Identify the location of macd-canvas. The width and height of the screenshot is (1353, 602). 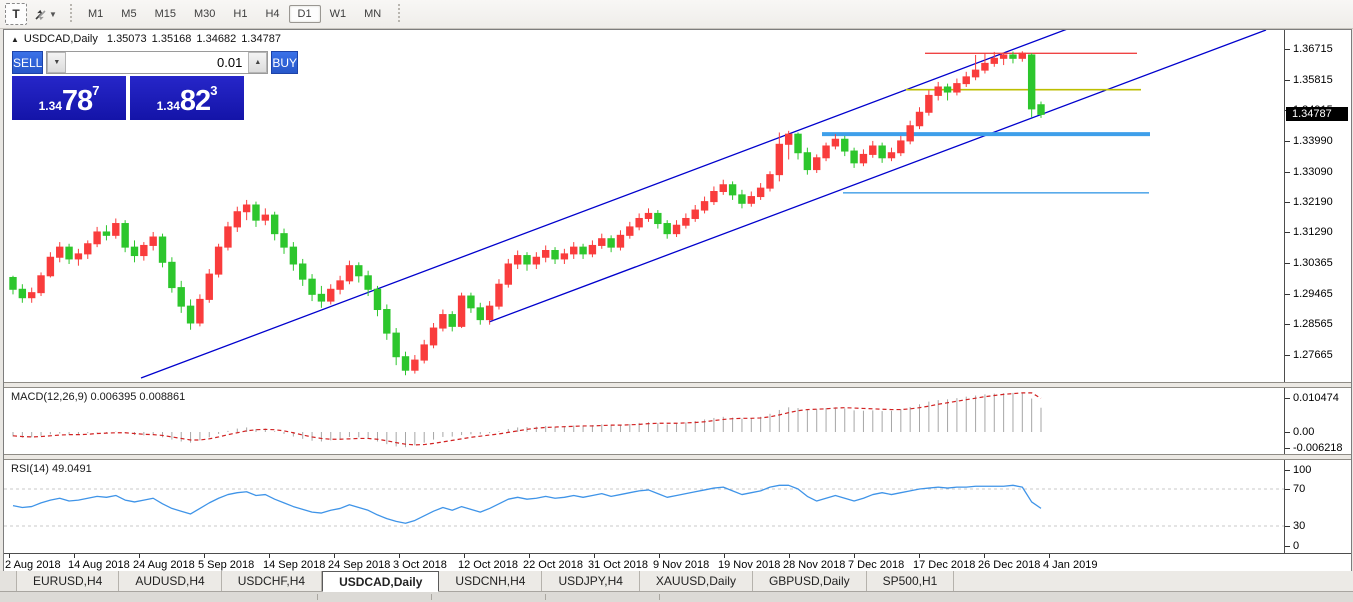
(644, 421).